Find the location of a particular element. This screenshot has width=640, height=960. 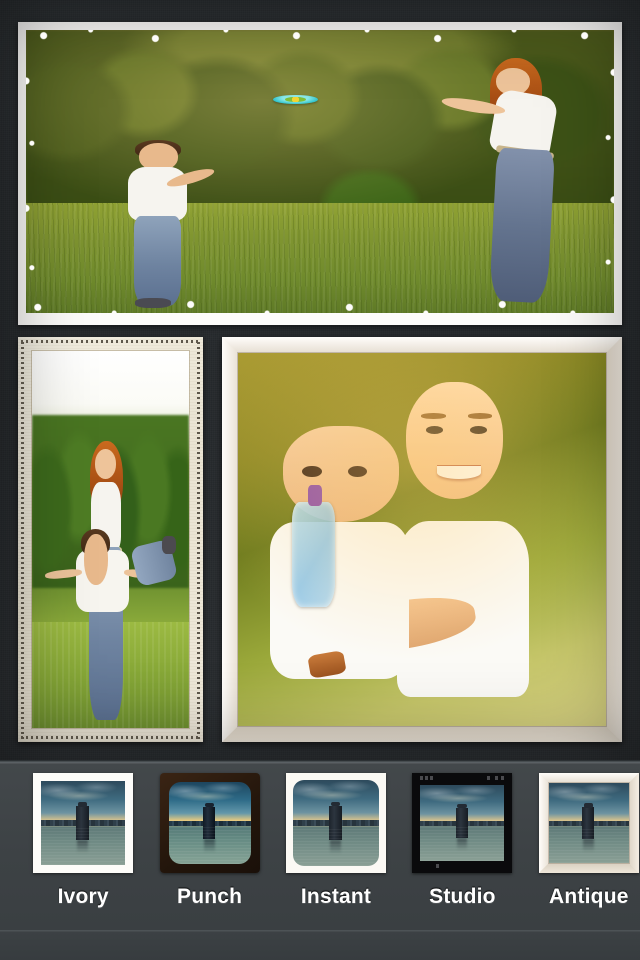

bottom-toolbar is located at coordinates (320, 945).